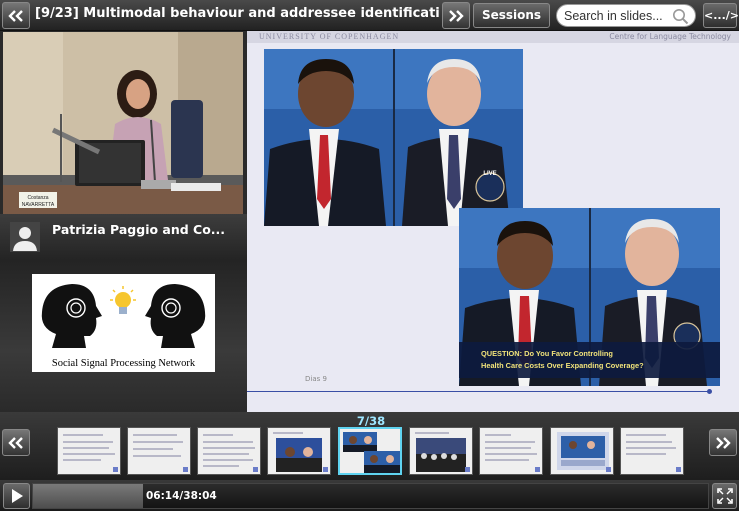  I want to click on seek-bar-progress, so click(88, 496).